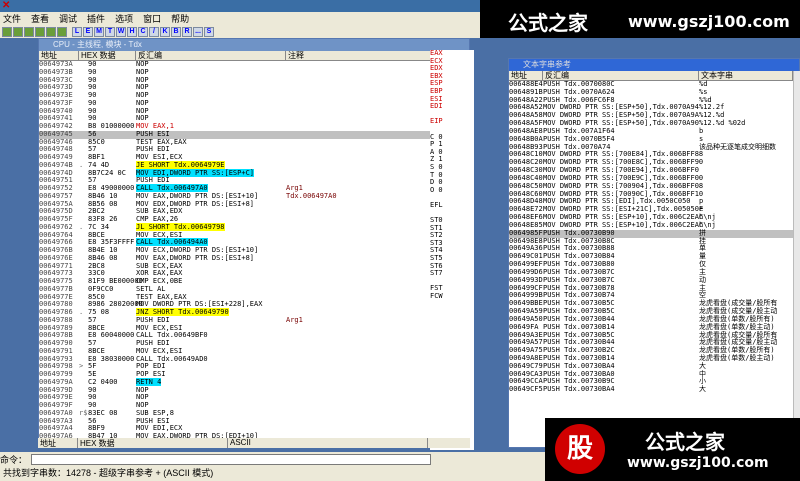 The image size is (800, 481). Describe the element at coordinates (250, 80) in the screenshot. I see `disassembly-row: 0064973C 90 NOP` at that location.